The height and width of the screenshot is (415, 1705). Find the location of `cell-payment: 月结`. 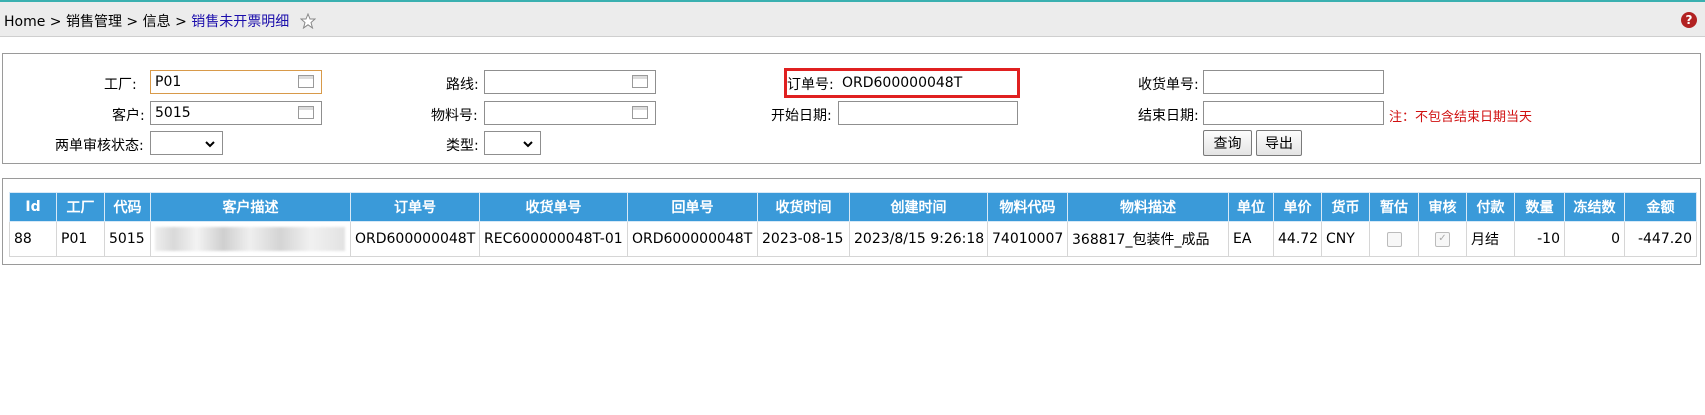

cell-payment: 月结 is located at coordinates (1490, 239).